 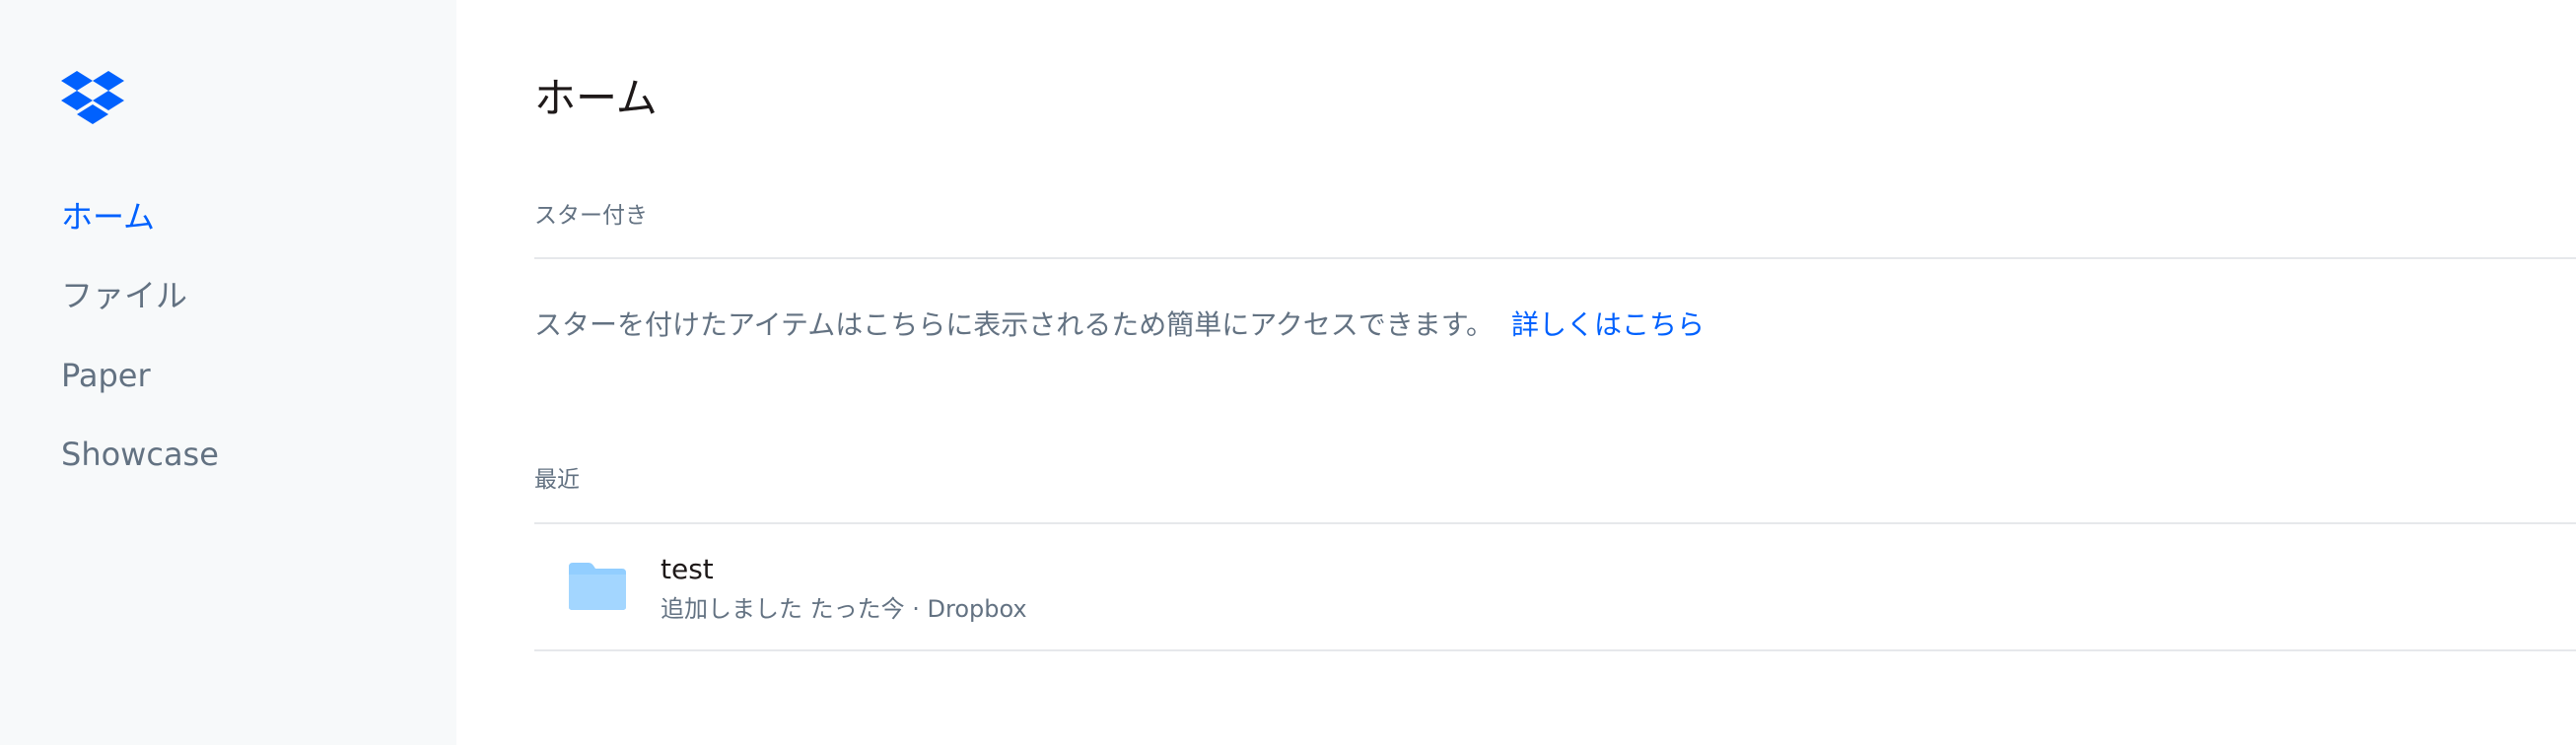 I want to click on sidebar-item-paper: Paper, so click(x=106, y=375).